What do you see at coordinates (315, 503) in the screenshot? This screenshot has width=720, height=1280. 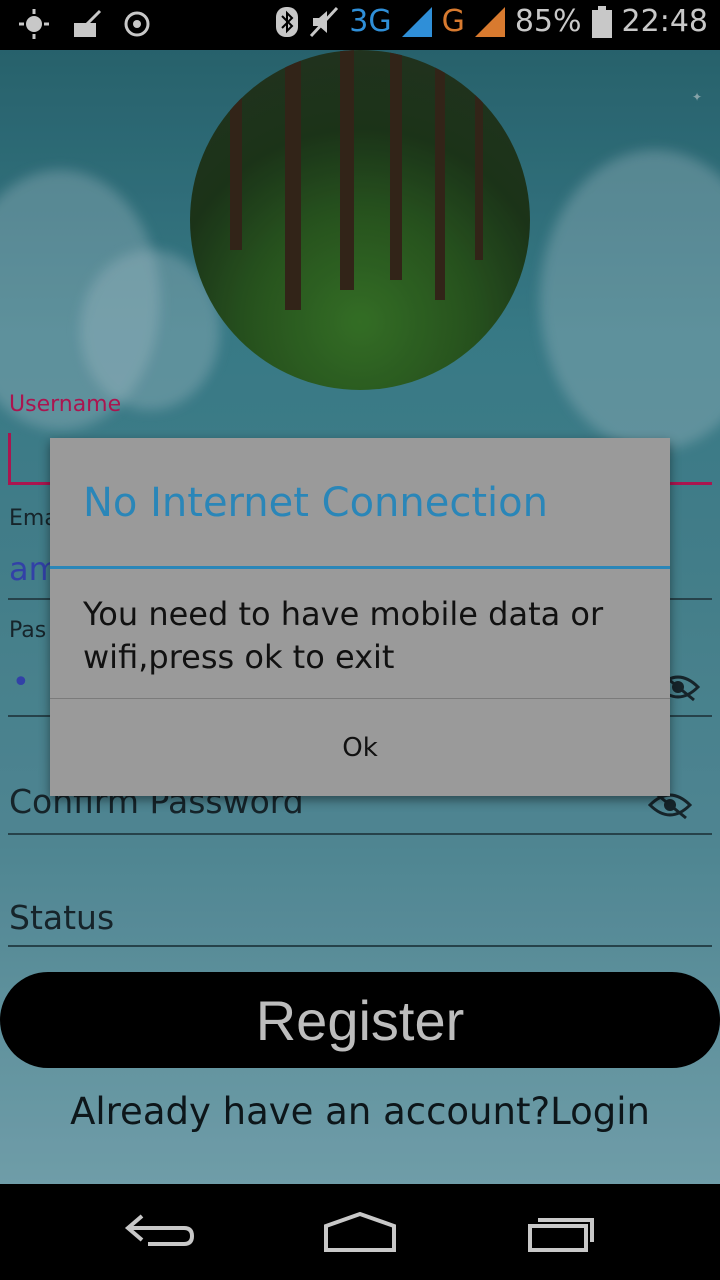 I see `dialog-title: No Internet Connection` at bounding box center [315, 503].